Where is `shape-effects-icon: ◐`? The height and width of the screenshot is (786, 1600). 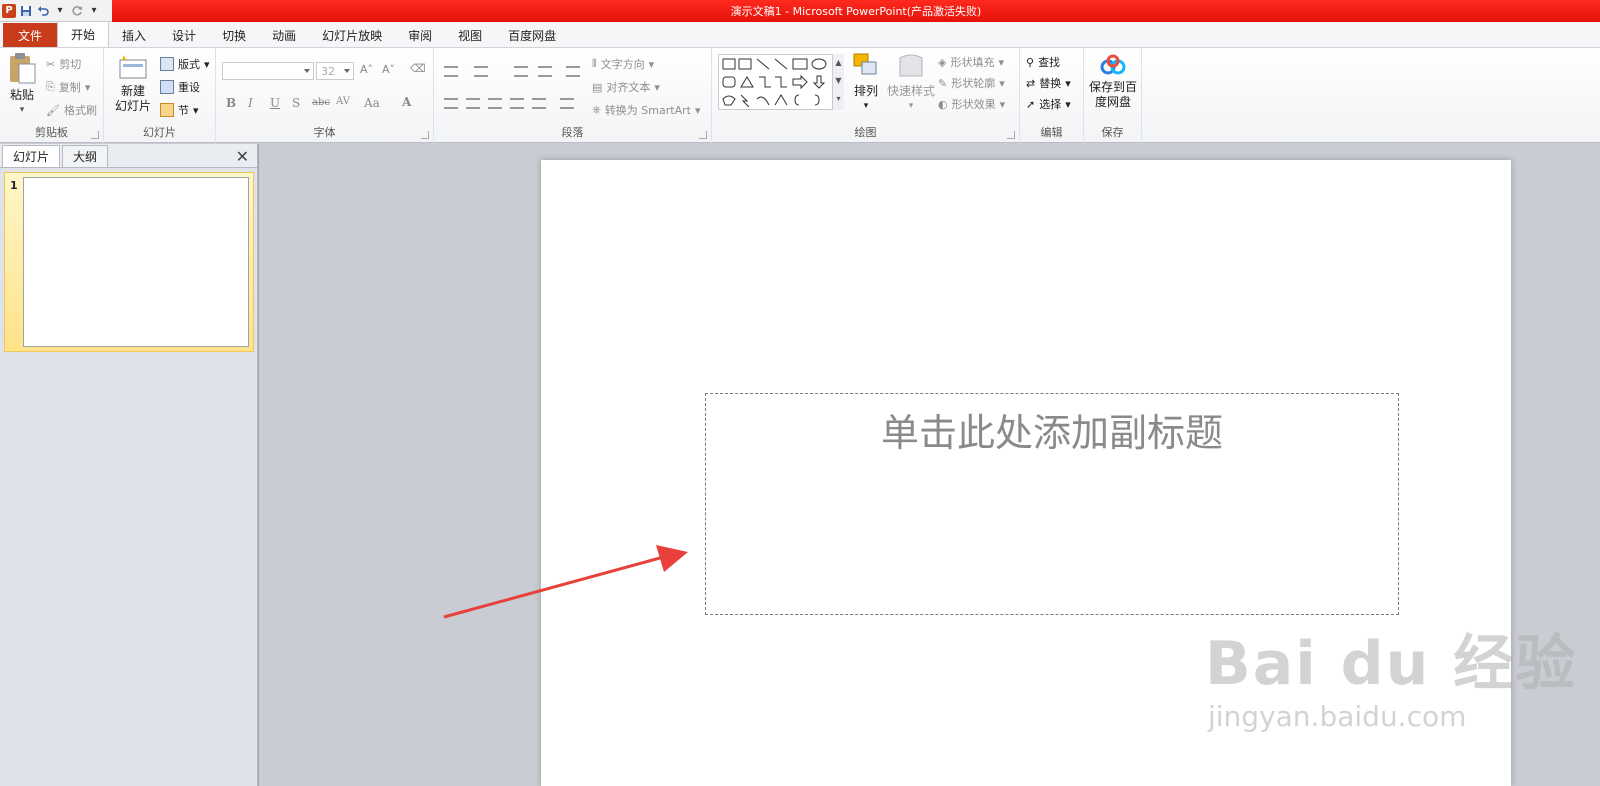
shape-effects-icon: ◐ is located at coordinates (943, 104).